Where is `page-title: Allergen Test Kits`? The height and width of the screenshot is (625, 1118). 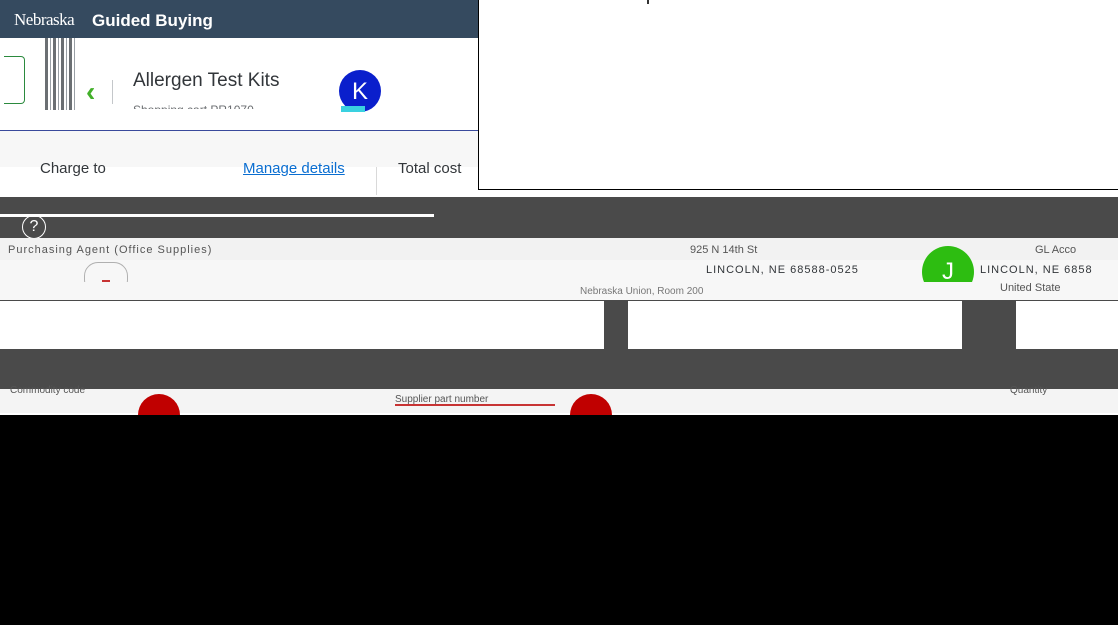 page-title: Allergen Test Kits is located at coordinates (206, 80).